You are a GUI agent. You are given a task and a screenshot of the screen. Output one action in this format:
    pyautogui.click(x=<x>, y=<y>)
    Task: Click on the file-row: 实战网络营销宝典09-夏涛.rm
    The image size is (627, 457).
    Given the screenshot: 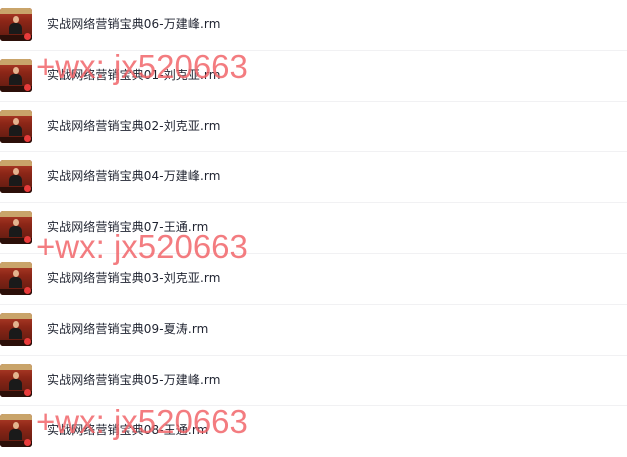 What is the action you would take?
    pyautogui.click(x=313, y=330)
    